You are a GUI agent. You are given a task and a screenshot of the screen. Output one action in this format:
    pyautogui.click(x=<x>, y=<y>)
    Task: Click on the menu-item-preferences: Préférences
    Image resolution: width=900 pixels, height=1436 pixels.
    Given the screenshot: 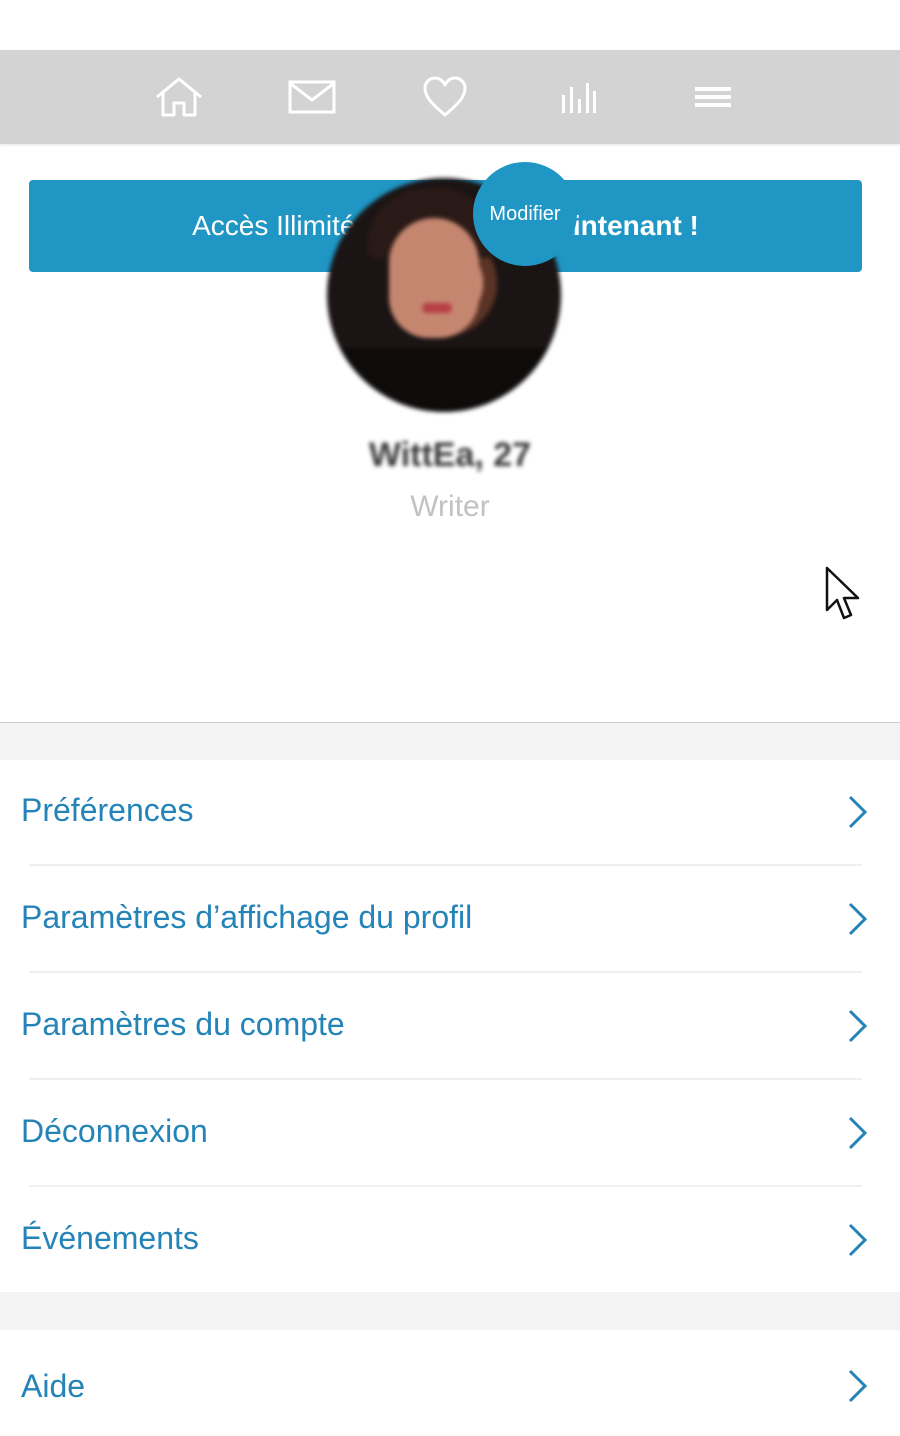 What is the action you would take?
    pyautogui.click(x=450, y=813)
    